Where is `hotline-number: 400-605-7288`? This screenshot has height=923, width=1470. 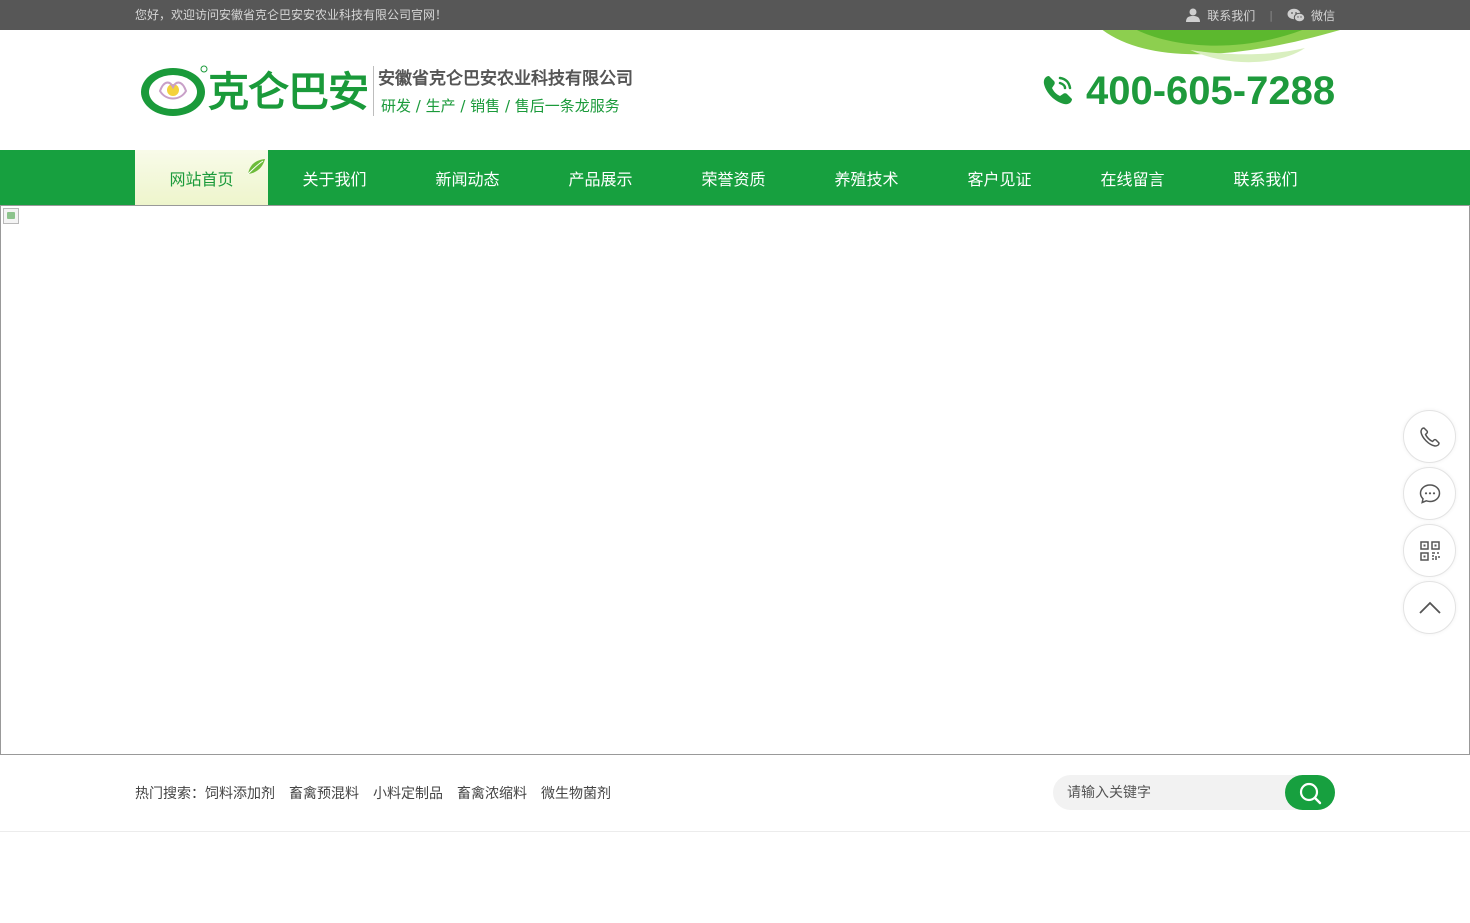
hotline-number: 400-605-7288 is located at coordinates (1211, 91).